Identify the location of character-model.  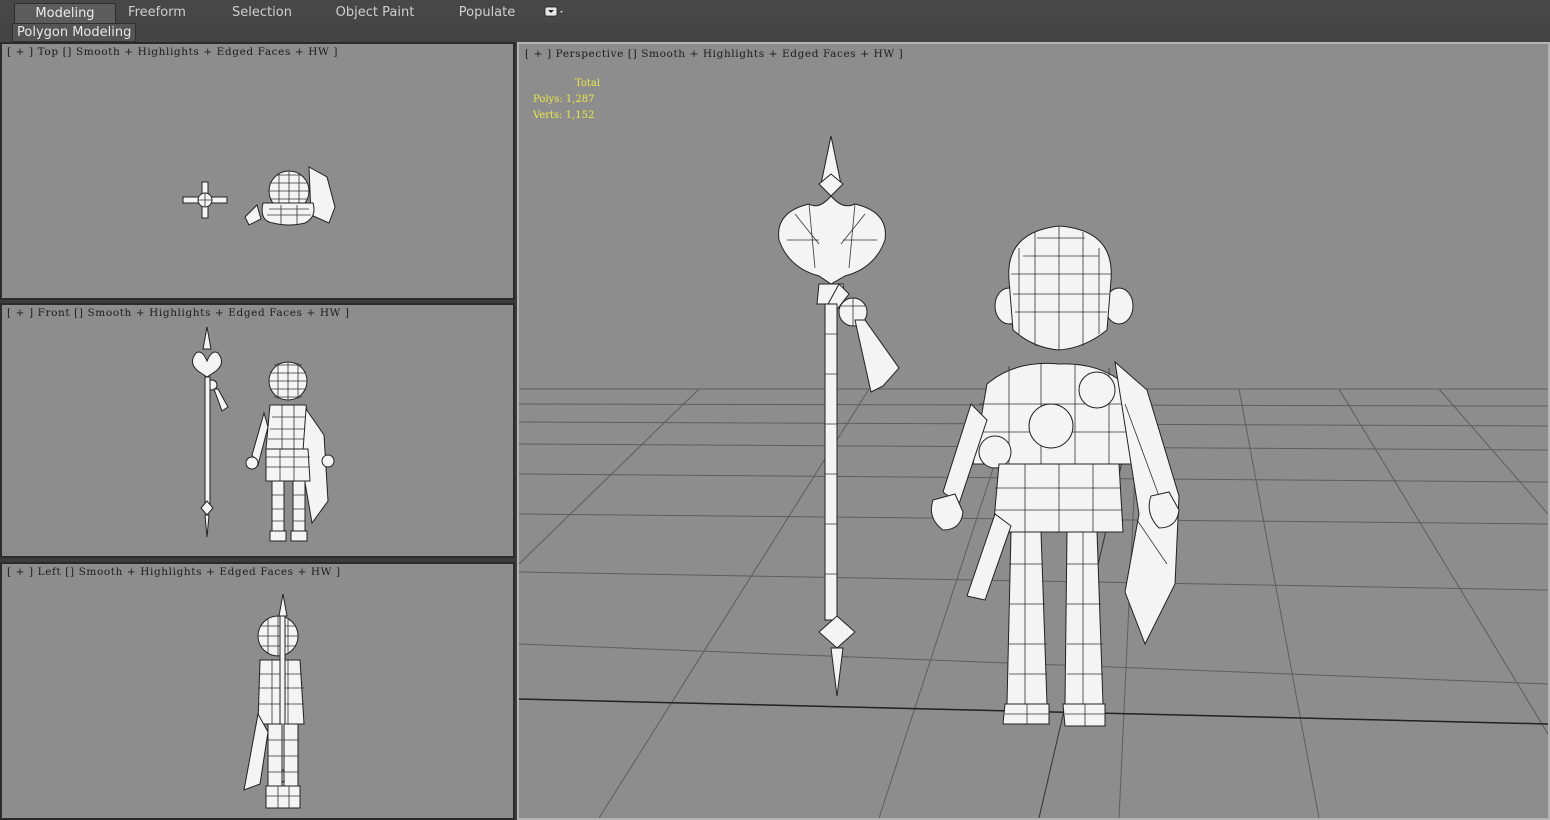
(1055, 476).